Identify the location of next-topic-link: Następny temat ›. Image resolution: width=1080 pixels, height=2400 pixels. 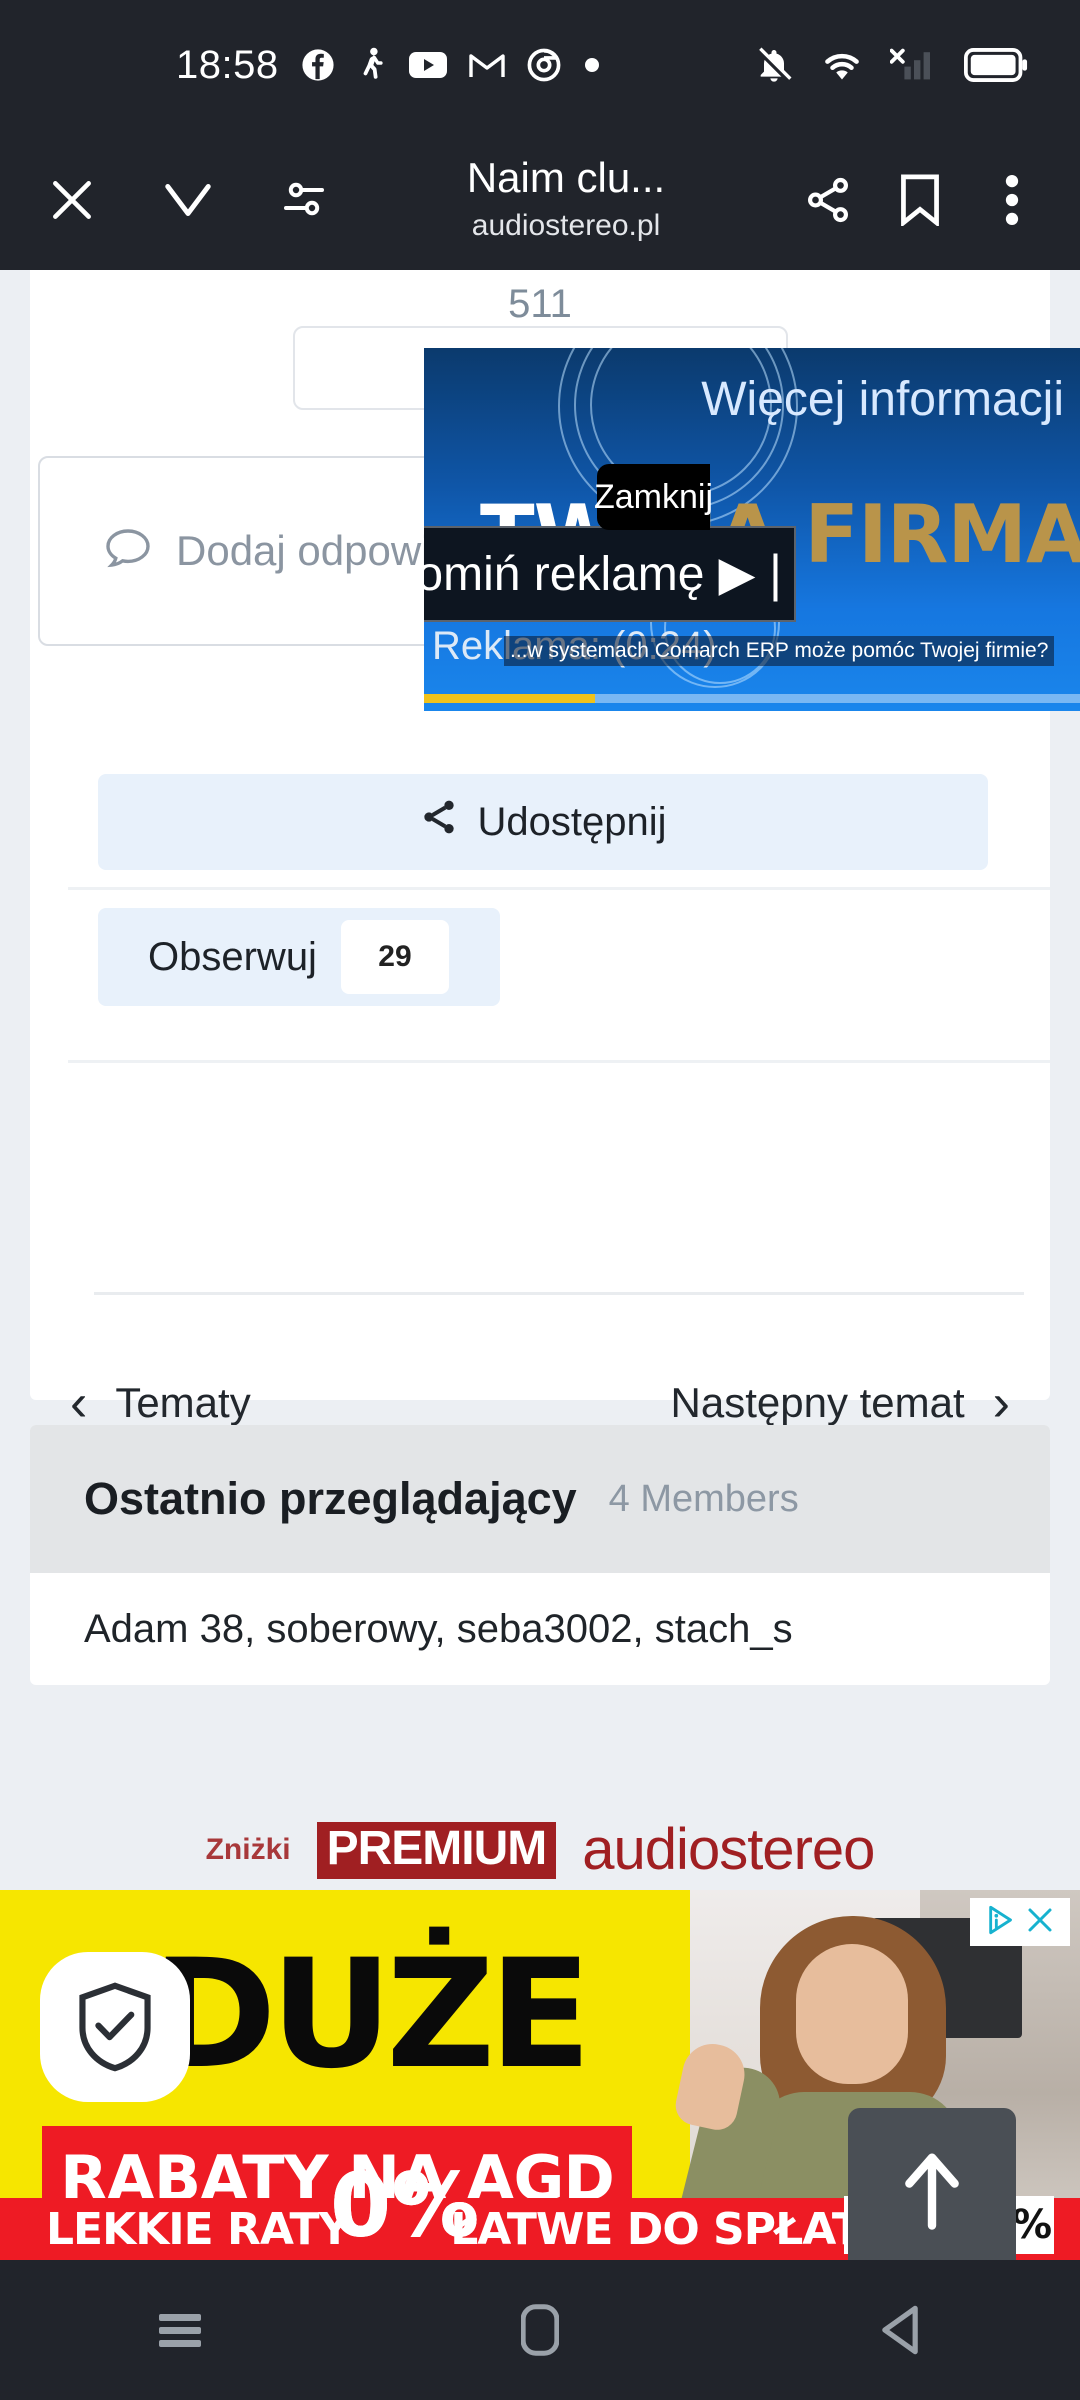
(840, 1403).